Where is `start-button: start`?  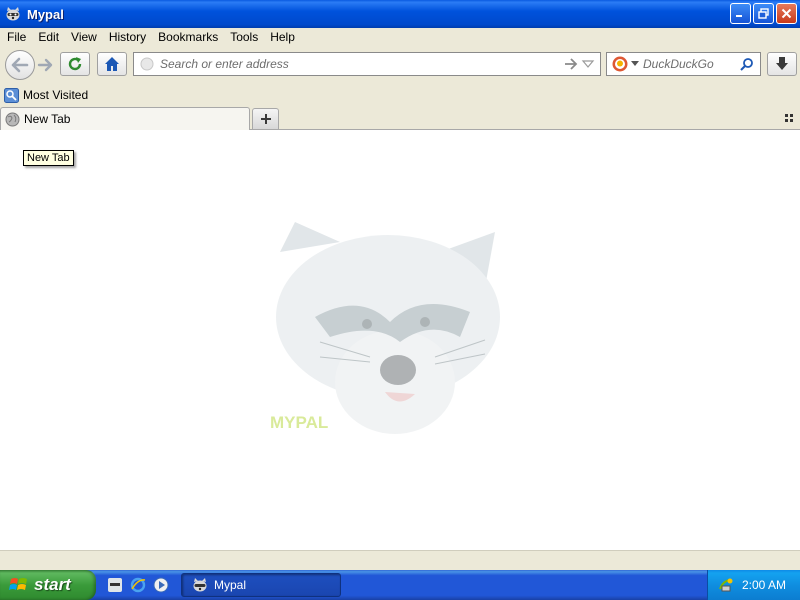 start-button: start is located at coordinates (48, 585).